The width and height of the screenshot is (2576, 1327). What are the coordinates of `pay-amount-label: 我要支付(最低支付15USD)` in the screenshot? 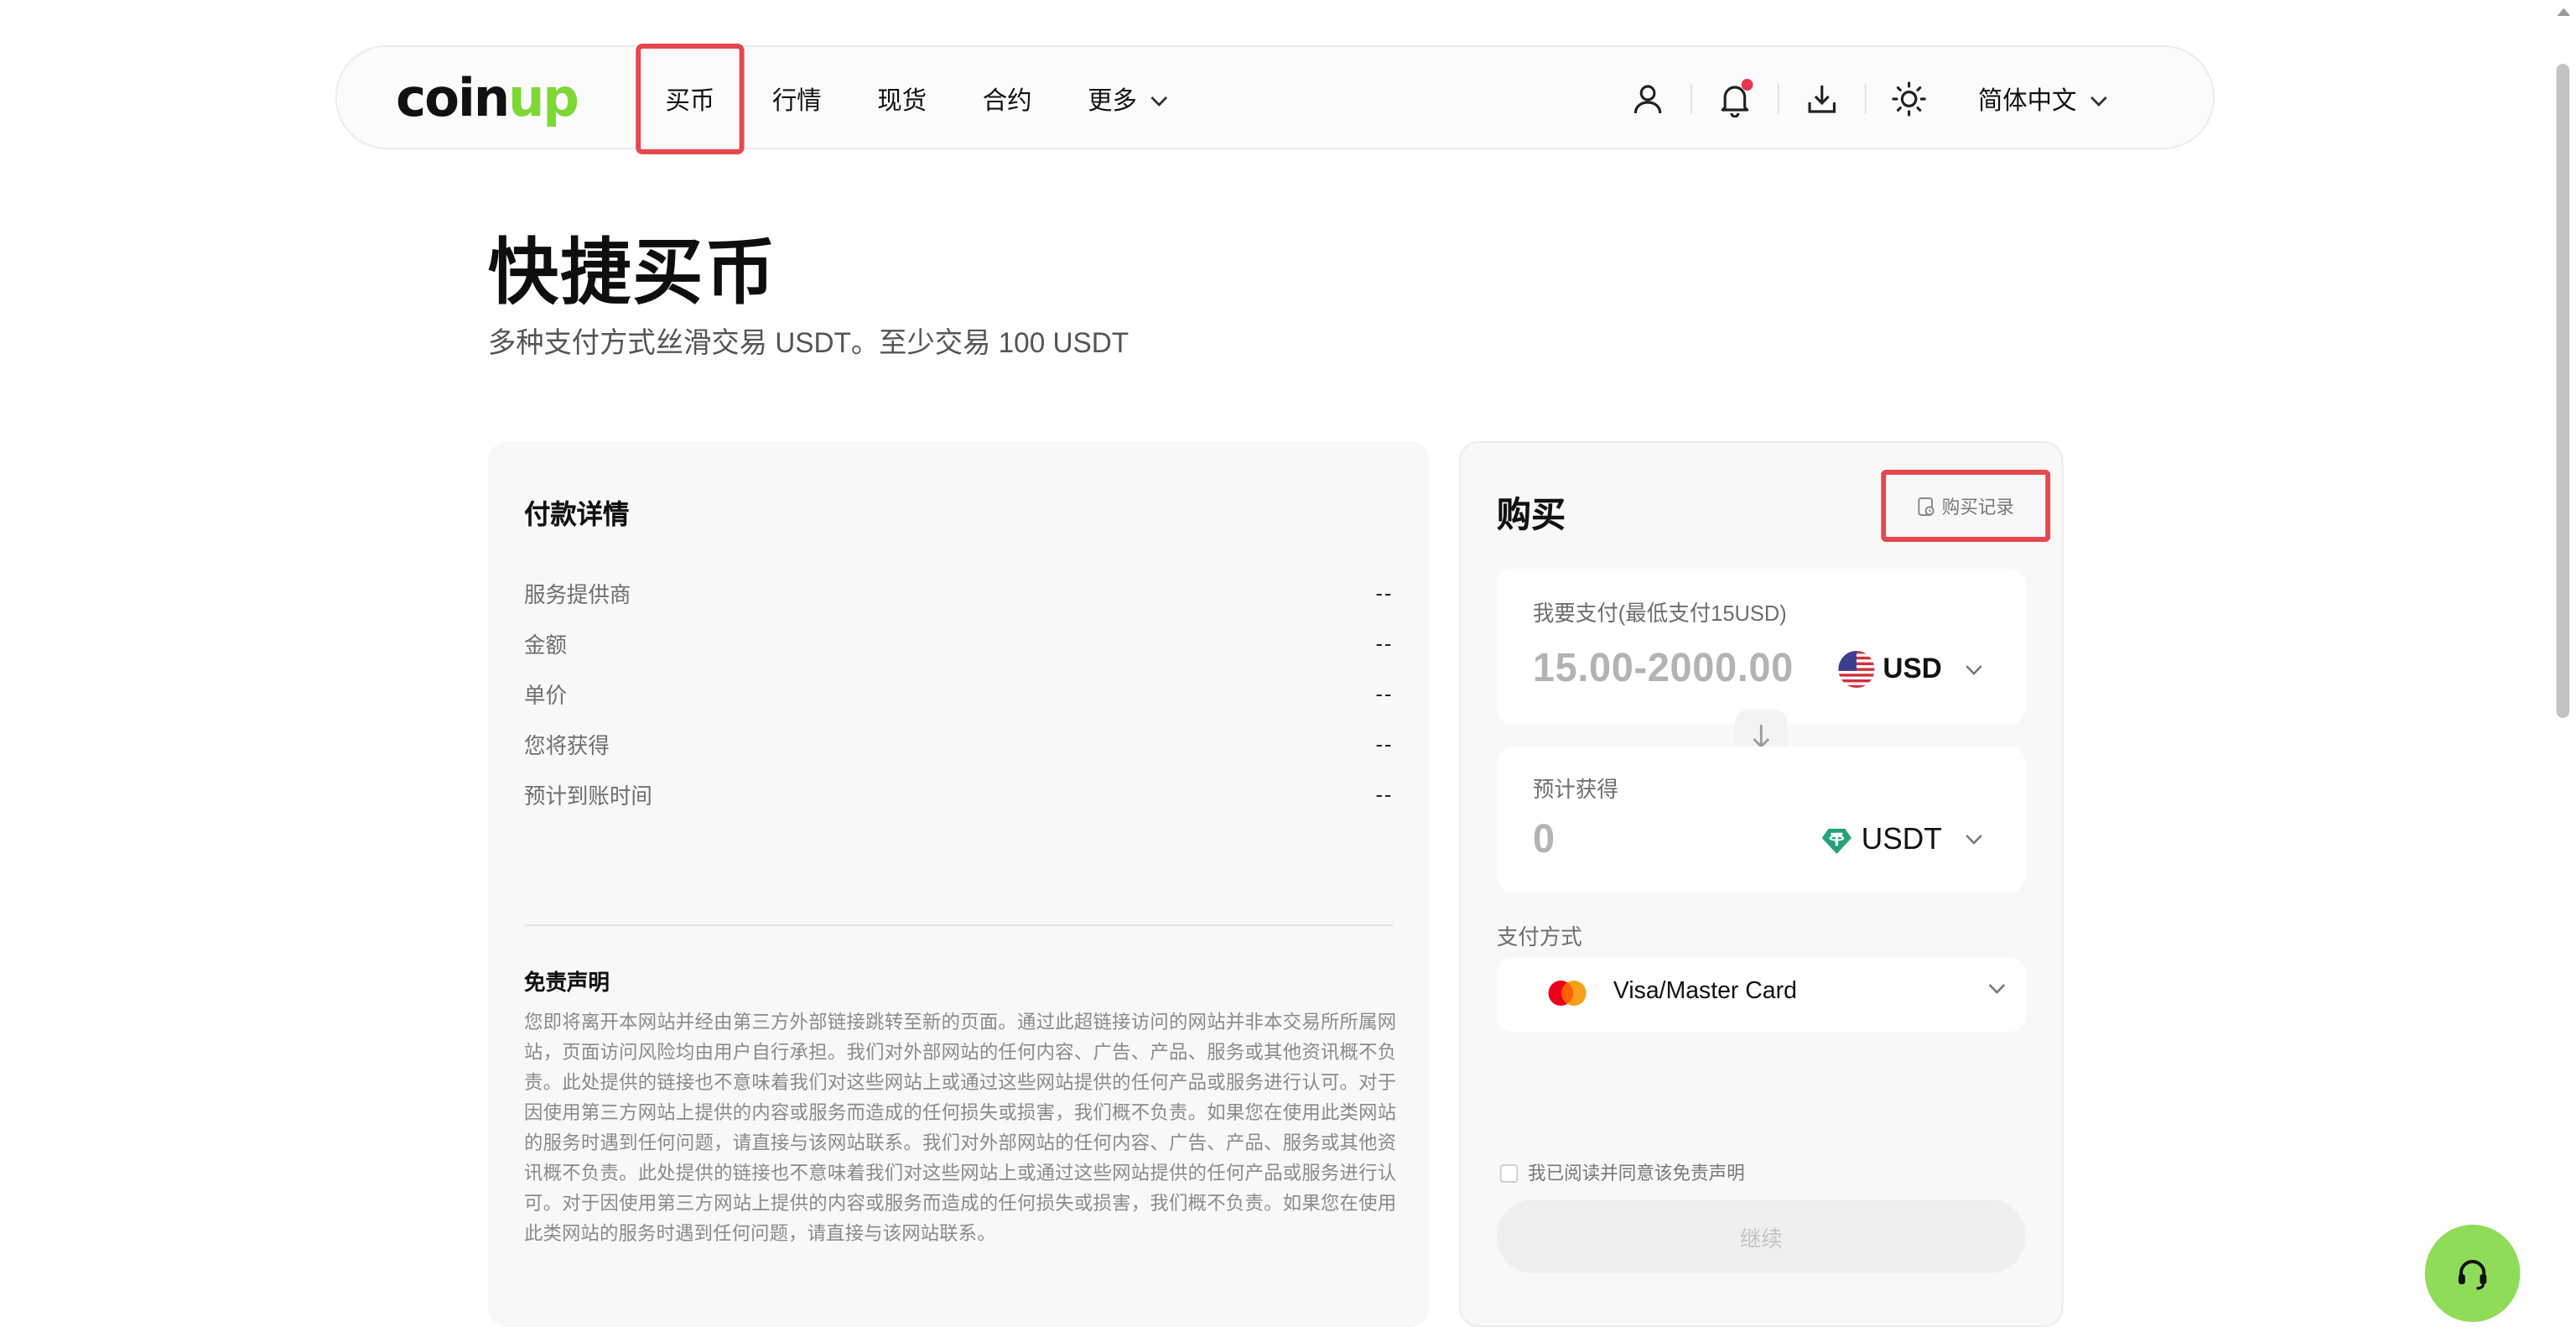 It's located at (1659, 613).